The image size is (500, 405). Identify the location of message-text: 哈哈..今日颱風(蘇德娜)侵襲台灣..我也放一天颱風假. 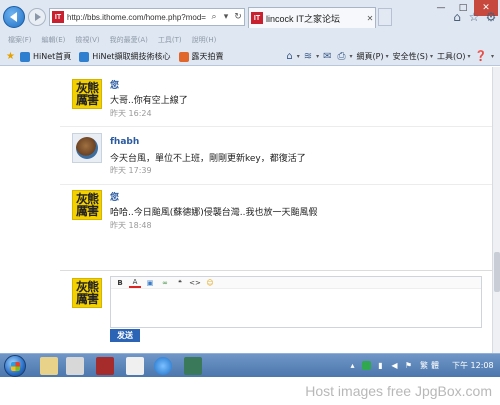
(214, 213).